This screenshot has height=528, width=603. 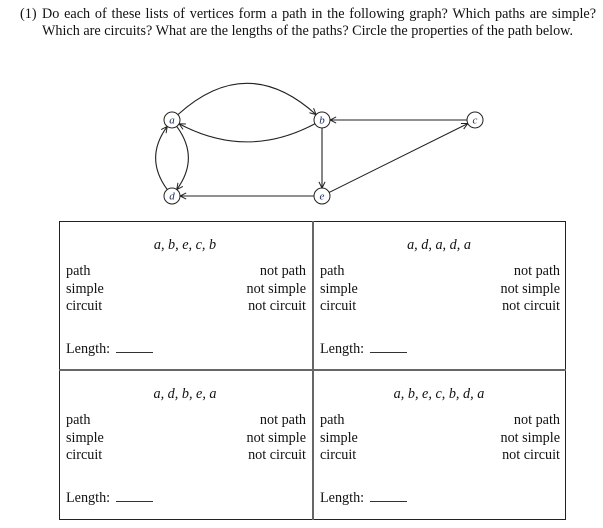 I want to click on directed-graph: a b c d e, so click(x=319, y=143).